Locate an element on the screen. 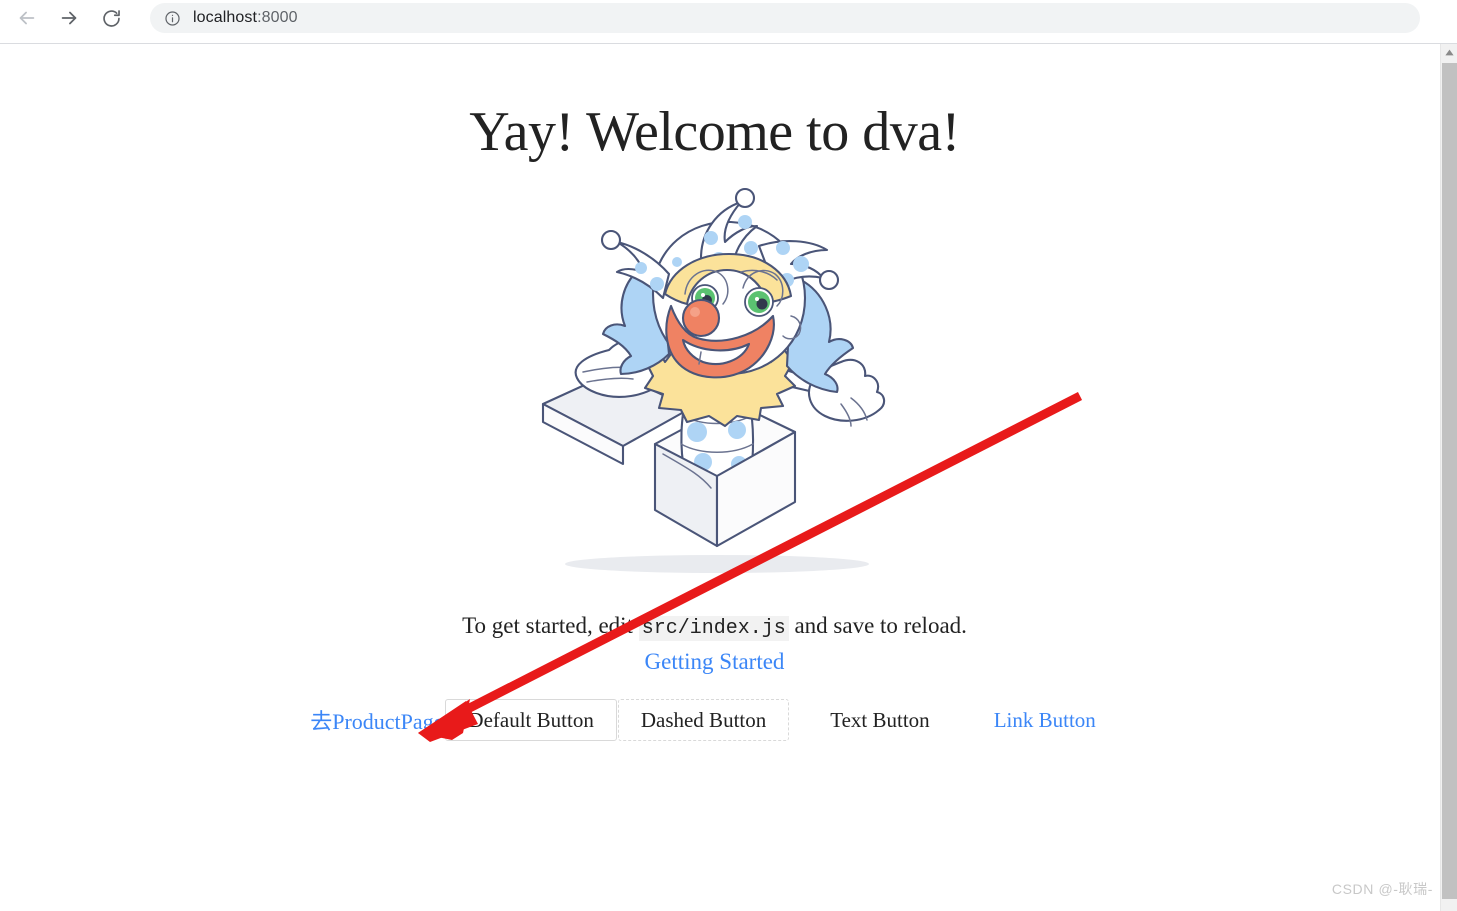 This screenshot has width=1457, height=911. go-to-productpage-link: 去ProductPage is located at coordinates (376, 720).